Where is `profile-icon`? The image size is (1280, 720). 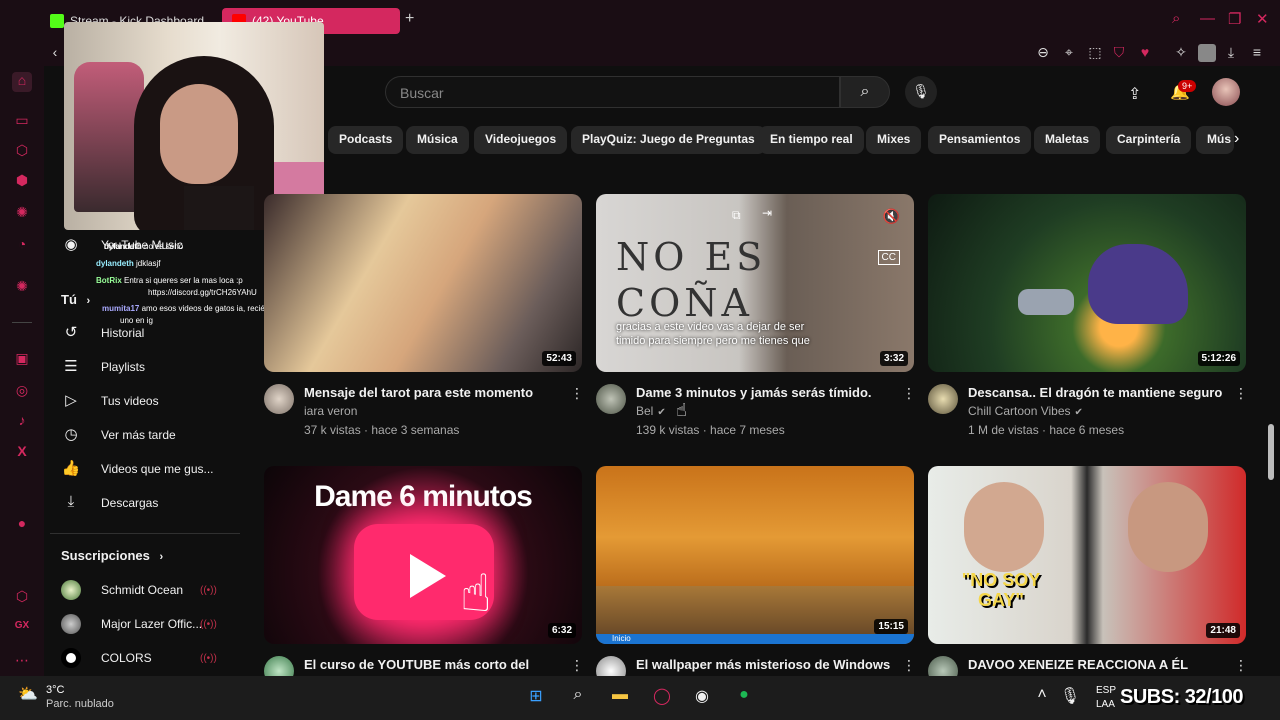
profile-icon is located at coordinates (1207, 53).